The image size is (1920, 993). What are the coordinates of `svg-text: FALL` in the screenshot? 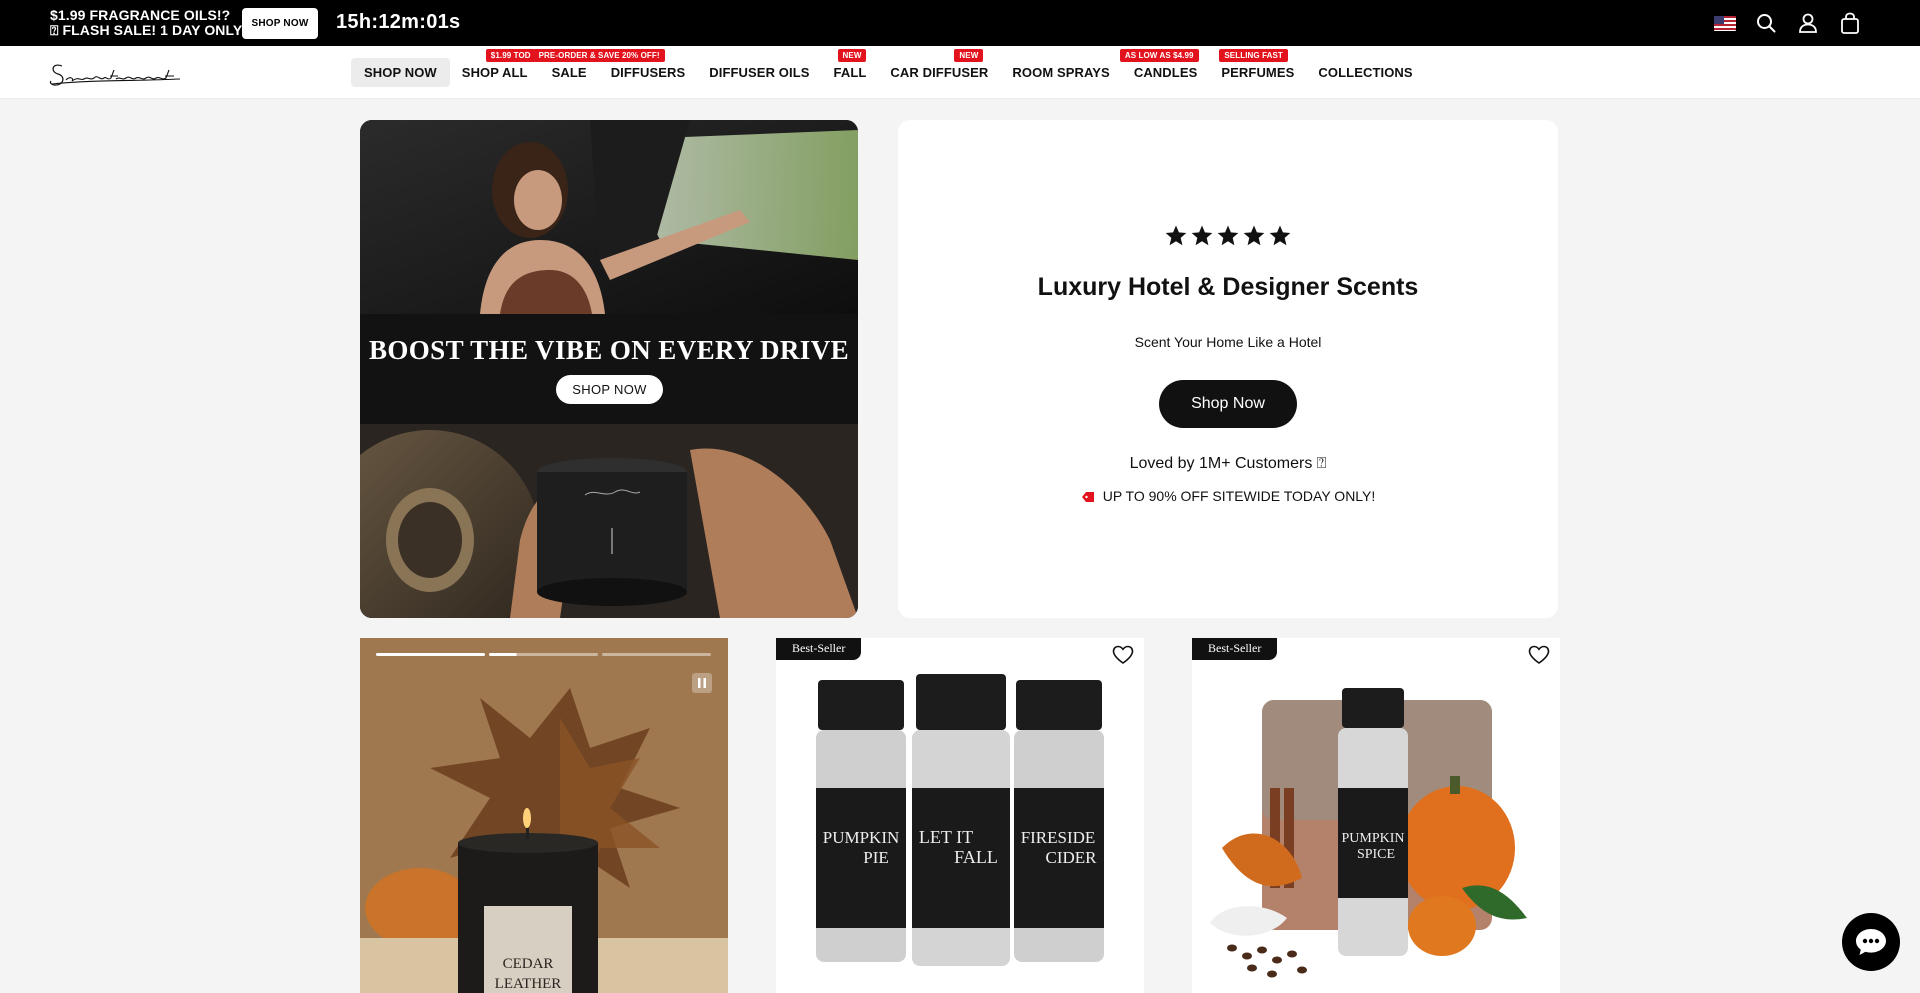 It's located at (976, 857).